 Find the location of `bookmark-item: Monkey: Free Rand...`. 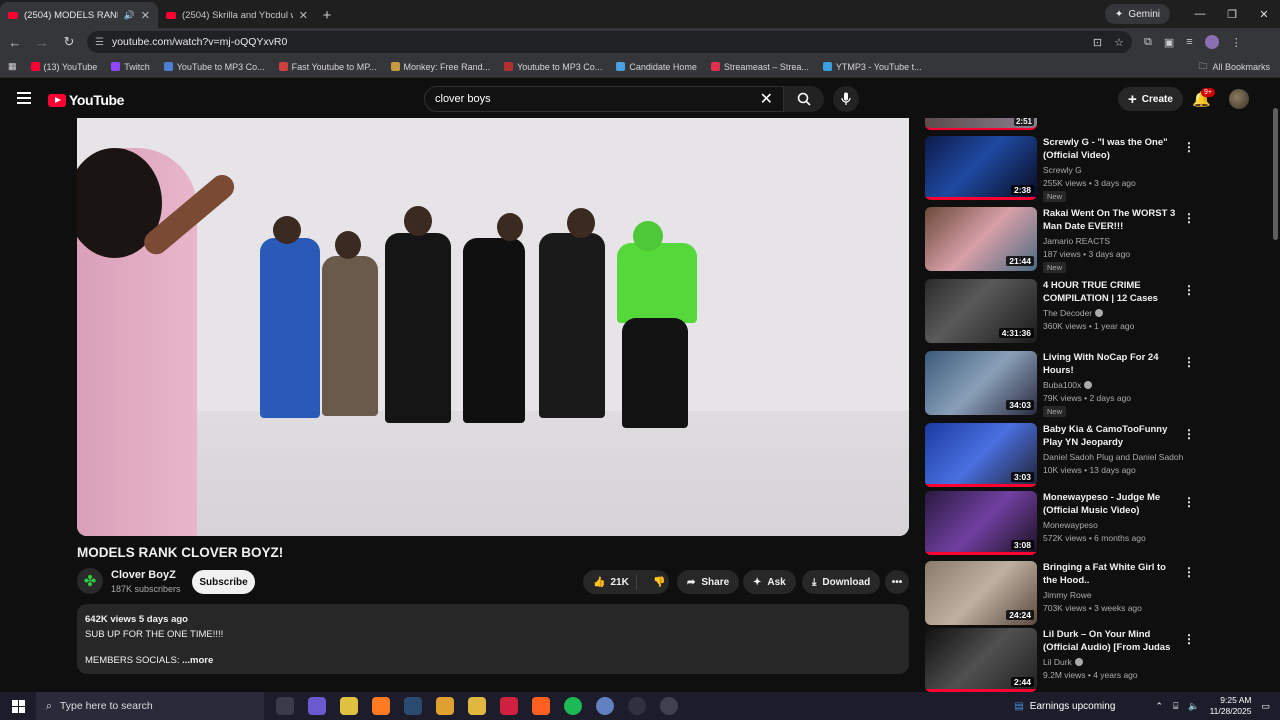

bookmark-item: Monkey: Free Rand... is located at coordinates (440, 67).